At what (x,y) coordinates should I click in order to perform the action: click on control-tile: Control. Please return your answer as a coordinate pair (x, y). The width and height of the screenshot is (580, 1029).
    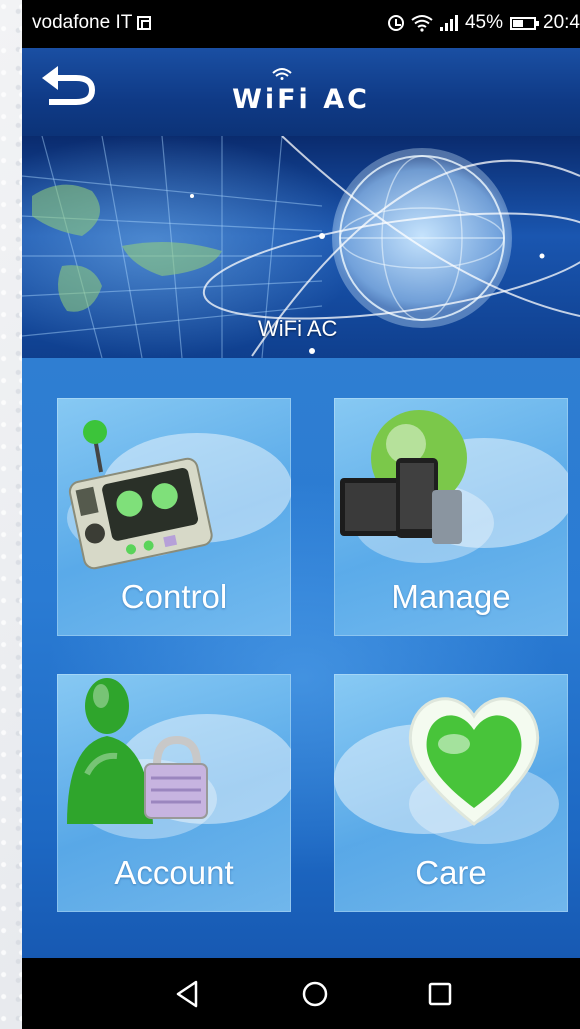
    Looking at the image, I should click on (174, 517).